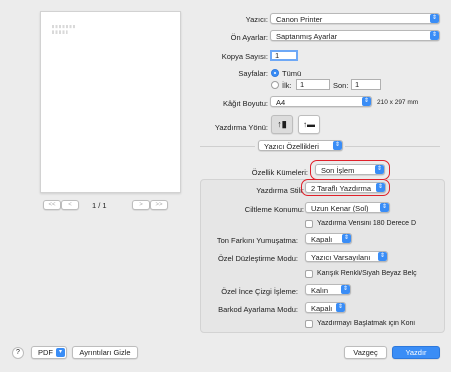  What do you see at coordinates (346, 256) in the screenshot?
I see `special-smoothing-select: Yazıcı Varsayılanı ⇕` at bounding box center [346, 256].